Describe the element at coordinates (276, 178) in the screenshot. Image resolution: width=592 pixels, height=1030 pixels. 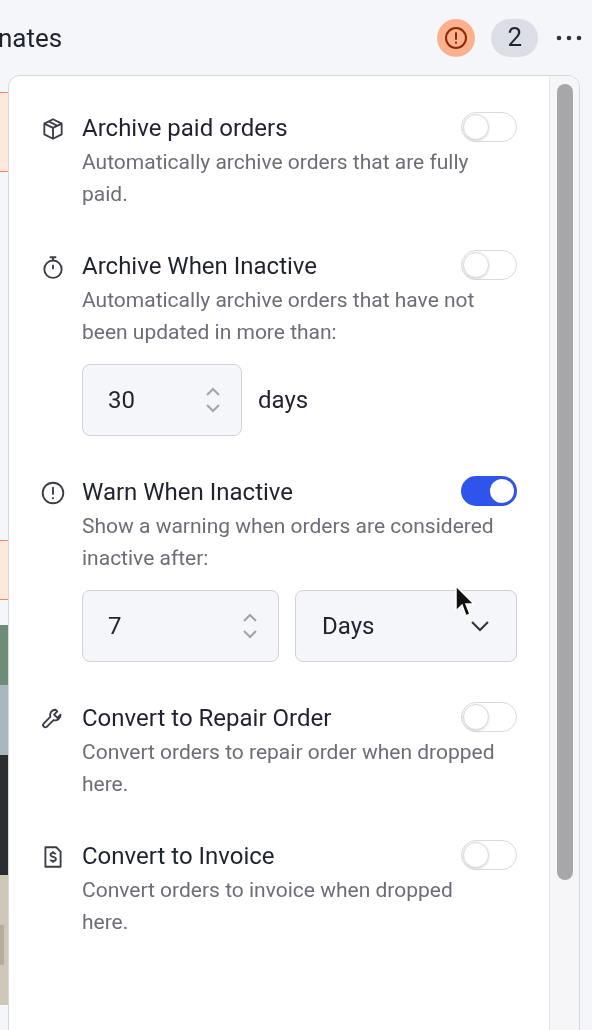
I see `setting-description: Automatically archive orders that are fully paid.` at that location.